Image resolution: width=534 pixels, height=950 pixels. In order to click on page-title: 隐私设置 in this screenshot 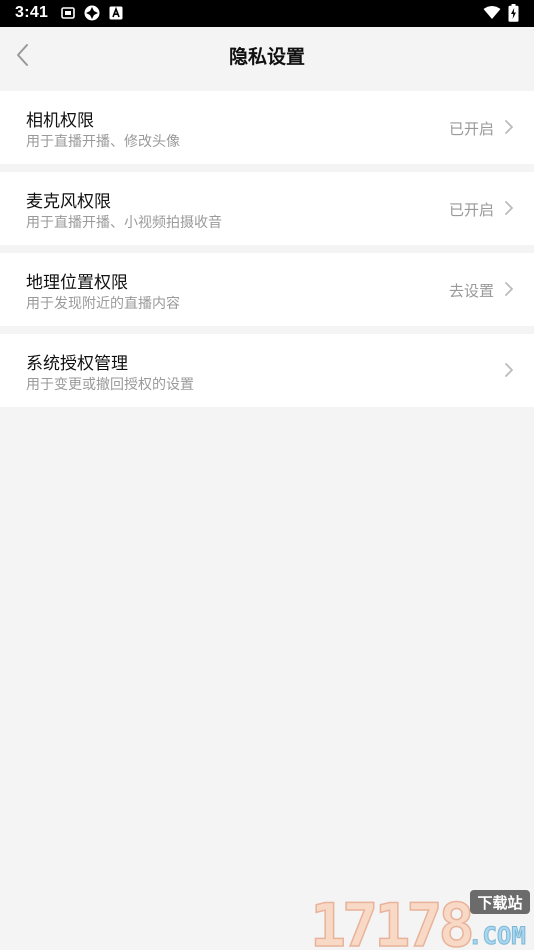, I will do `click(266, 57)`.